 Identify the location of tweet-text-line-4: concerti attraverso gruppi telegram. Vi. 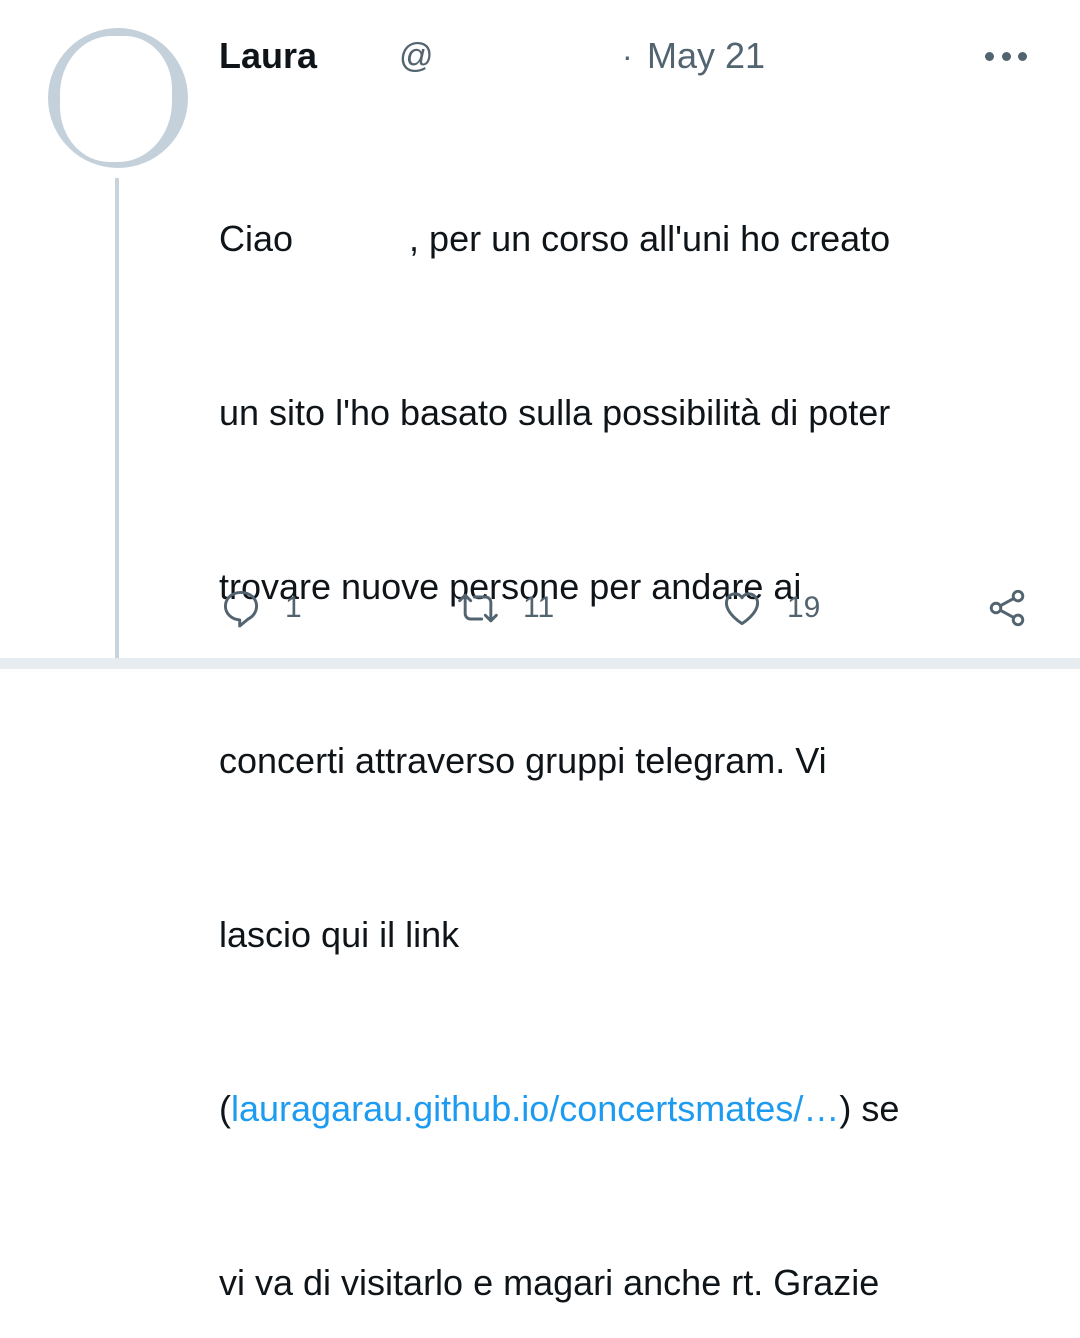
(523, 760).